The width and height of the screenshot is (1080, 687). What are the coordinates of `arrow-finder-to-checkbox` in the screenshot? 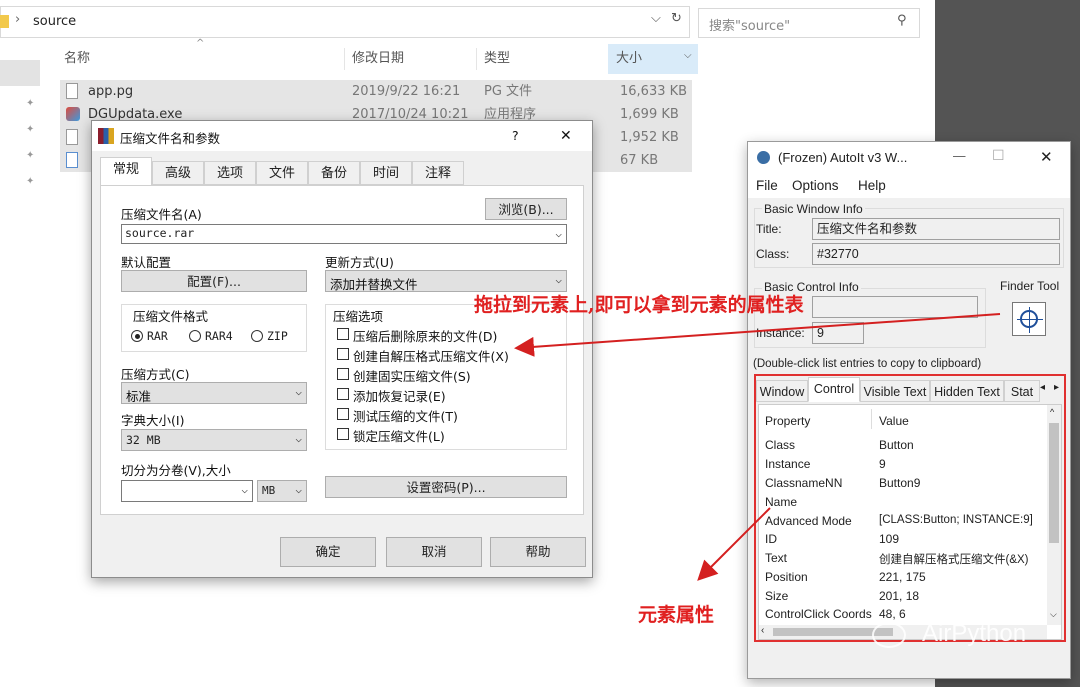 It's located at (757, 335).